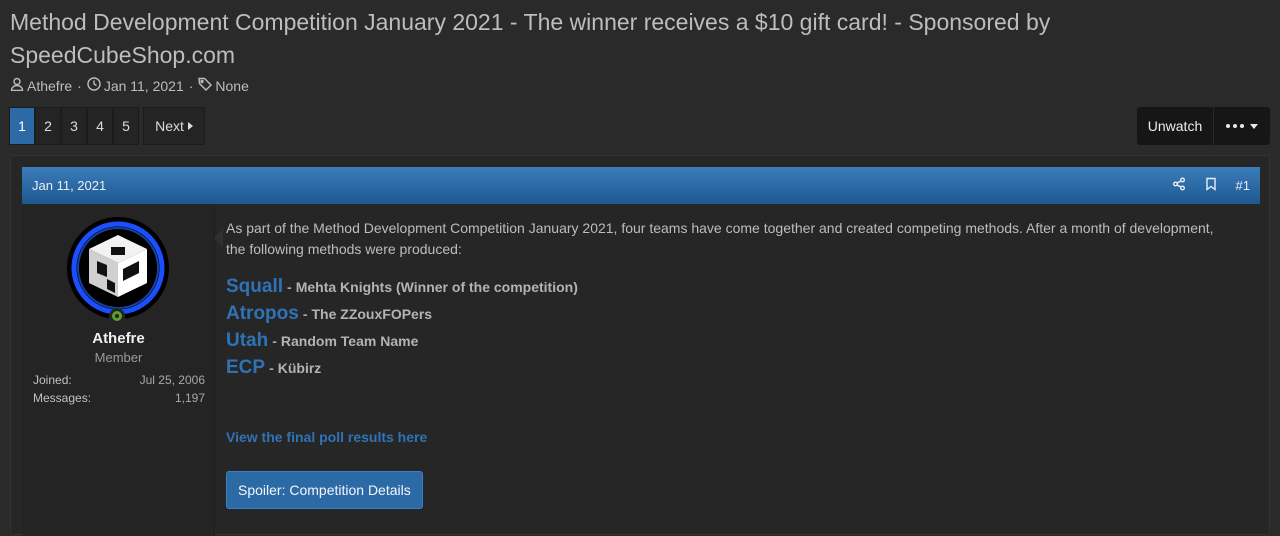 The height and width of the screenshot is (536, 1280). Describe the element at coordinates (118, 357) in the screenshot. I see `user-title: Member` at that location.